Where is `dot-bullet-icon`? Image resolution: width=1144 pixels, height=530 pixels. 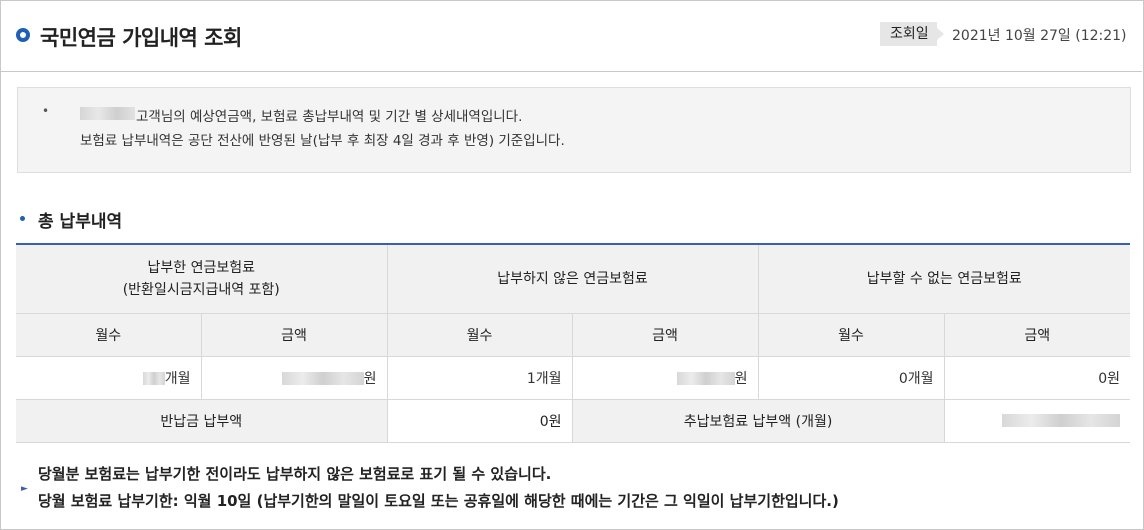
dot-bullet-icon is located at coordinates (22, 218).